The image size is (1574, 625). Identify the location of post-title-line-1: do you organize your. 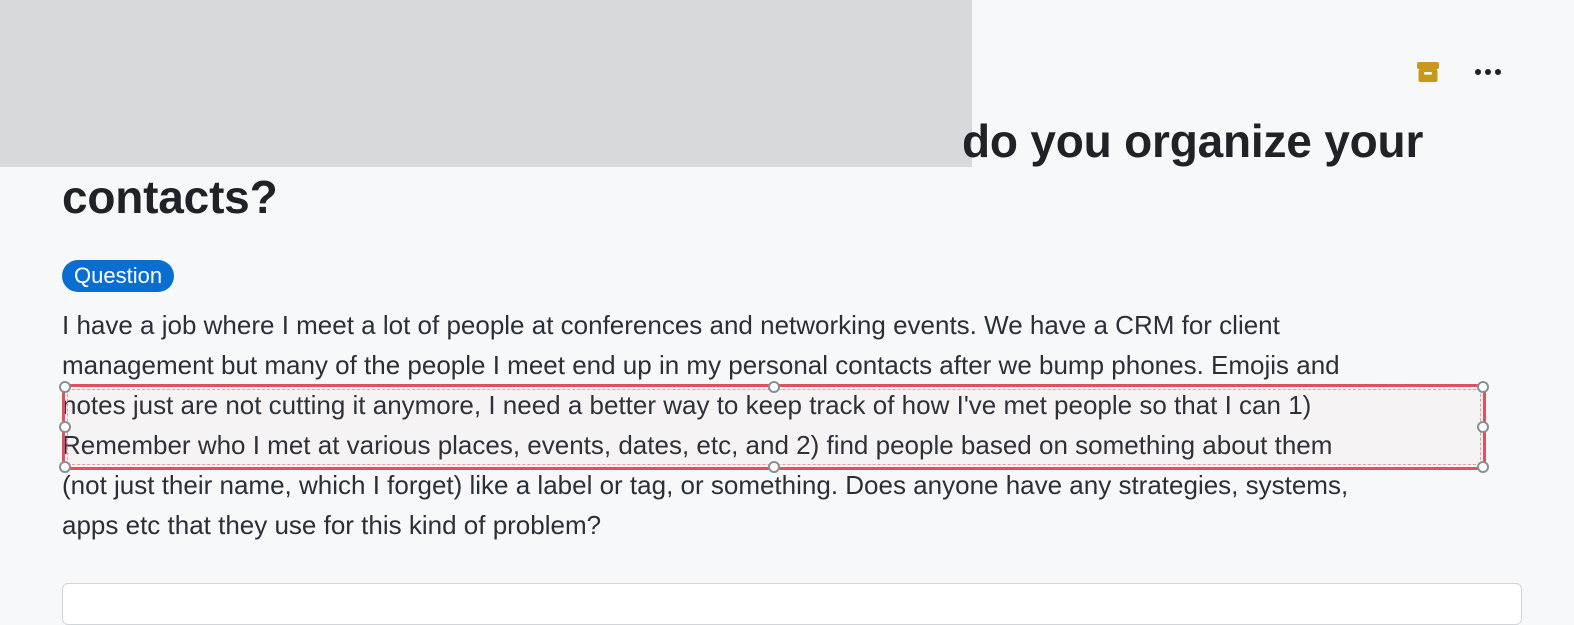
(1193, 141).